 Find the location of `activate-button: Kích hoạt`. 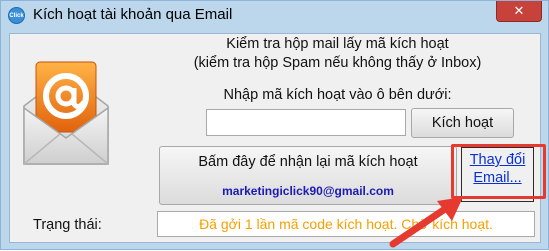

activate-button: Kích hoạt is located at coordinates (462, 123).